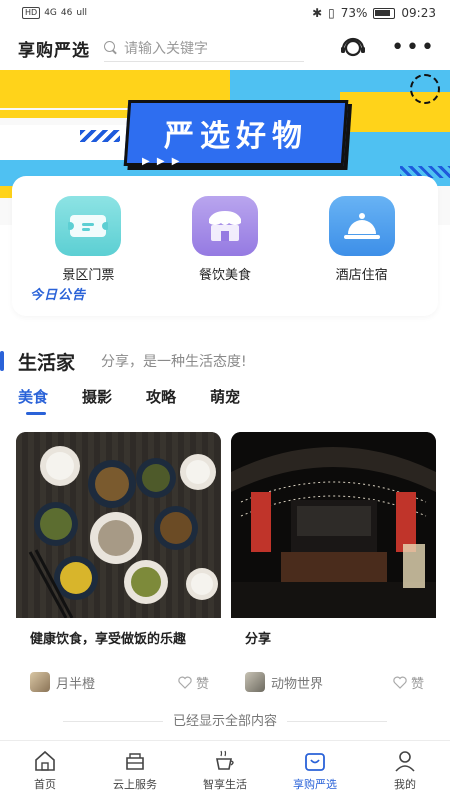  I want to click on nav-smart-life: 智享生活, so click(225, 770).